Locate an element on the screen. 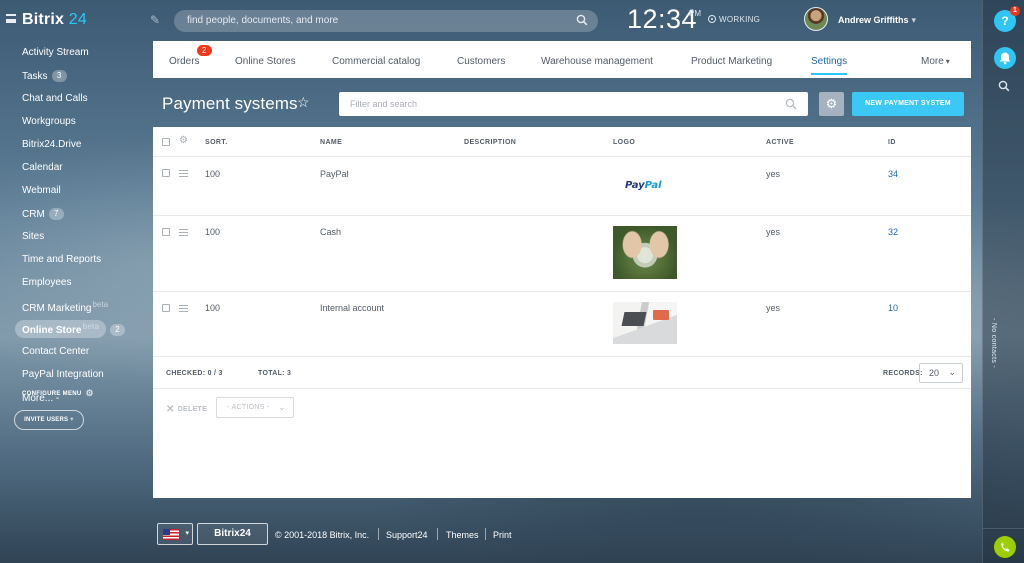  close-icon: ✕ is located at coordinates (170, 409).